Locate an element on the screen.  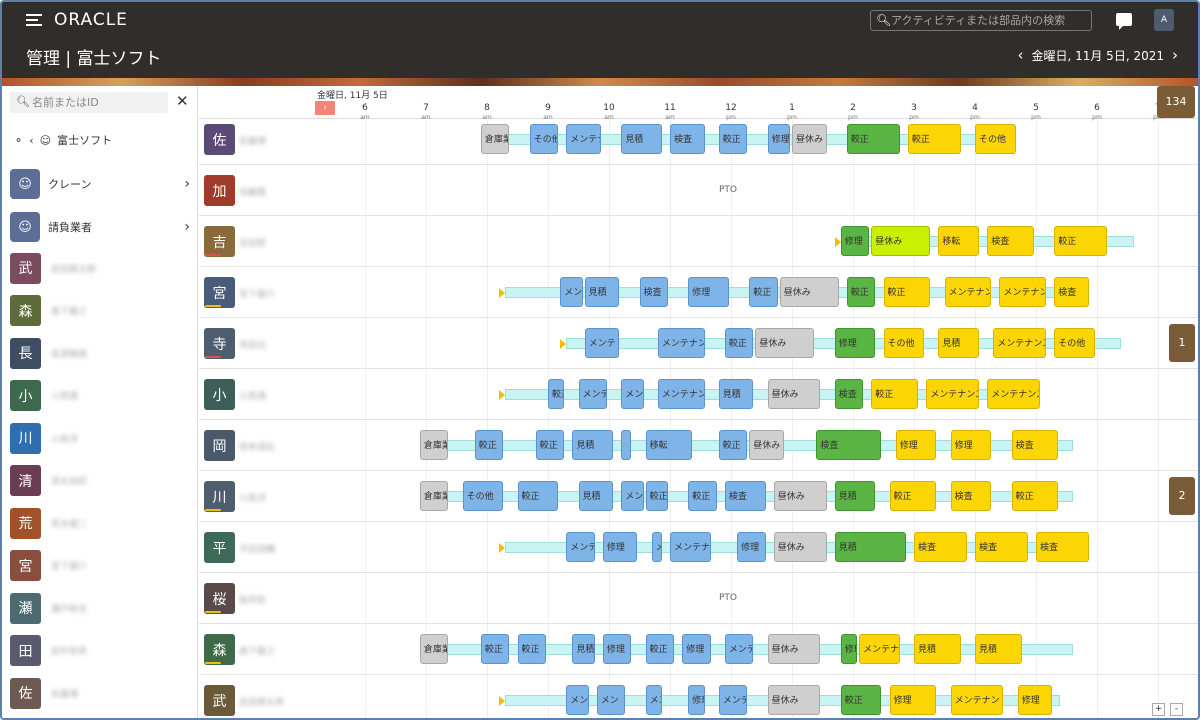
technician-row: 佐佐藤博倉庫業その他メンテナ見積検査較正修理昼休み較正較正その他 is located at coordinates (698, 142).